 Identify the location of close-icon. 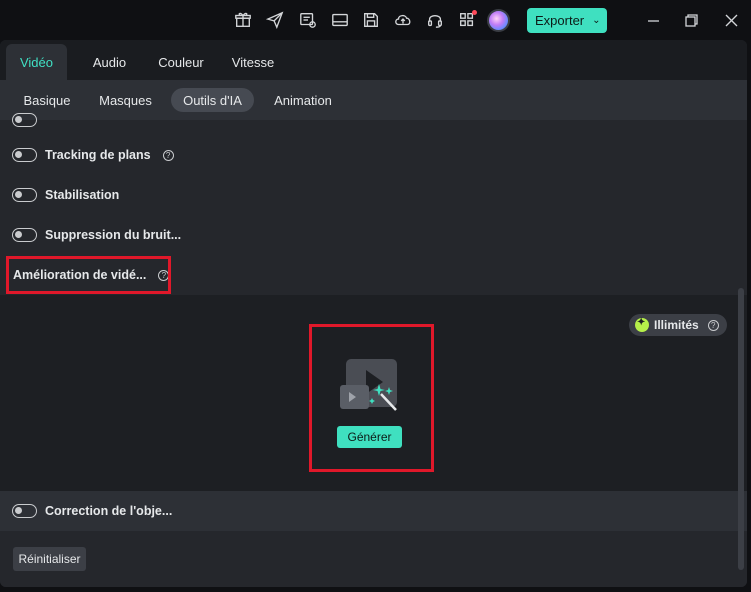
(731, 20).